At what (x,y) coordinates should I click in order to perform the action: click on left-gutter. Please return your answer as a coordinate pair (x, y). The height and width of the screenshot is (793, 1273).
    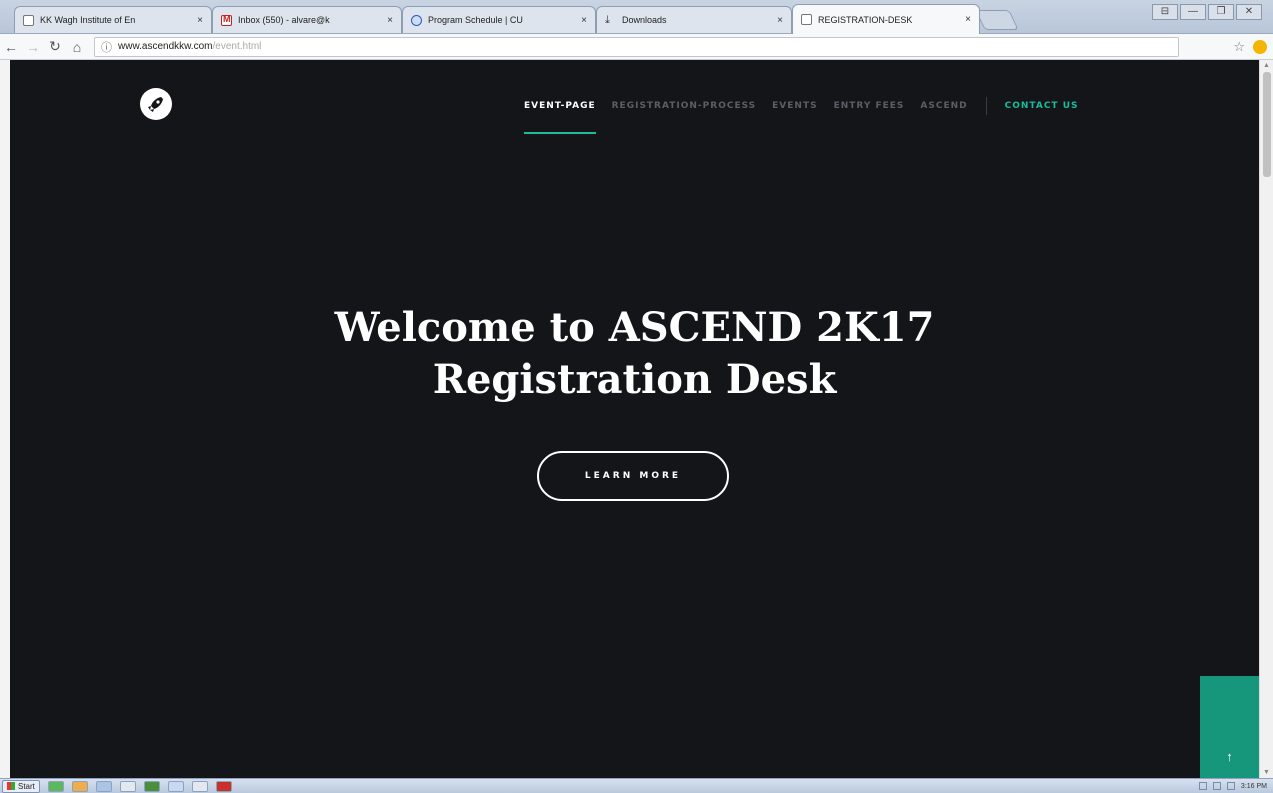
    Looking at the image, I should click on (5, 419).